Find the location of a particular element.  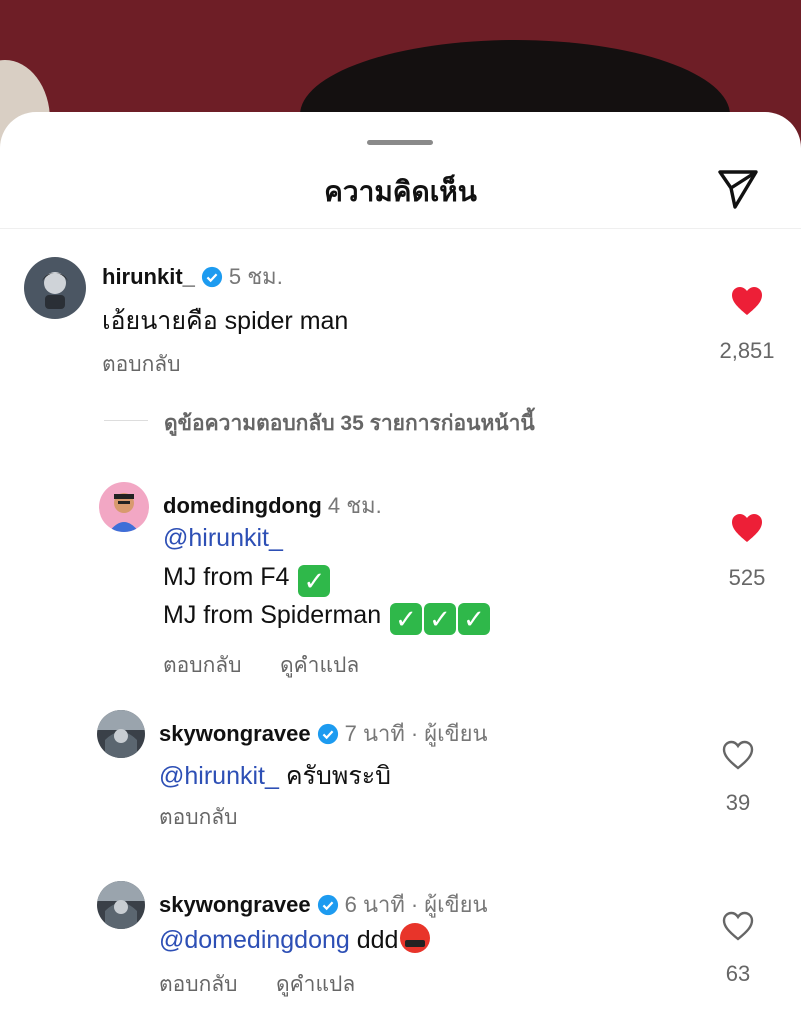

comment-time: 7 นาที is located at coordinates (374, 733).